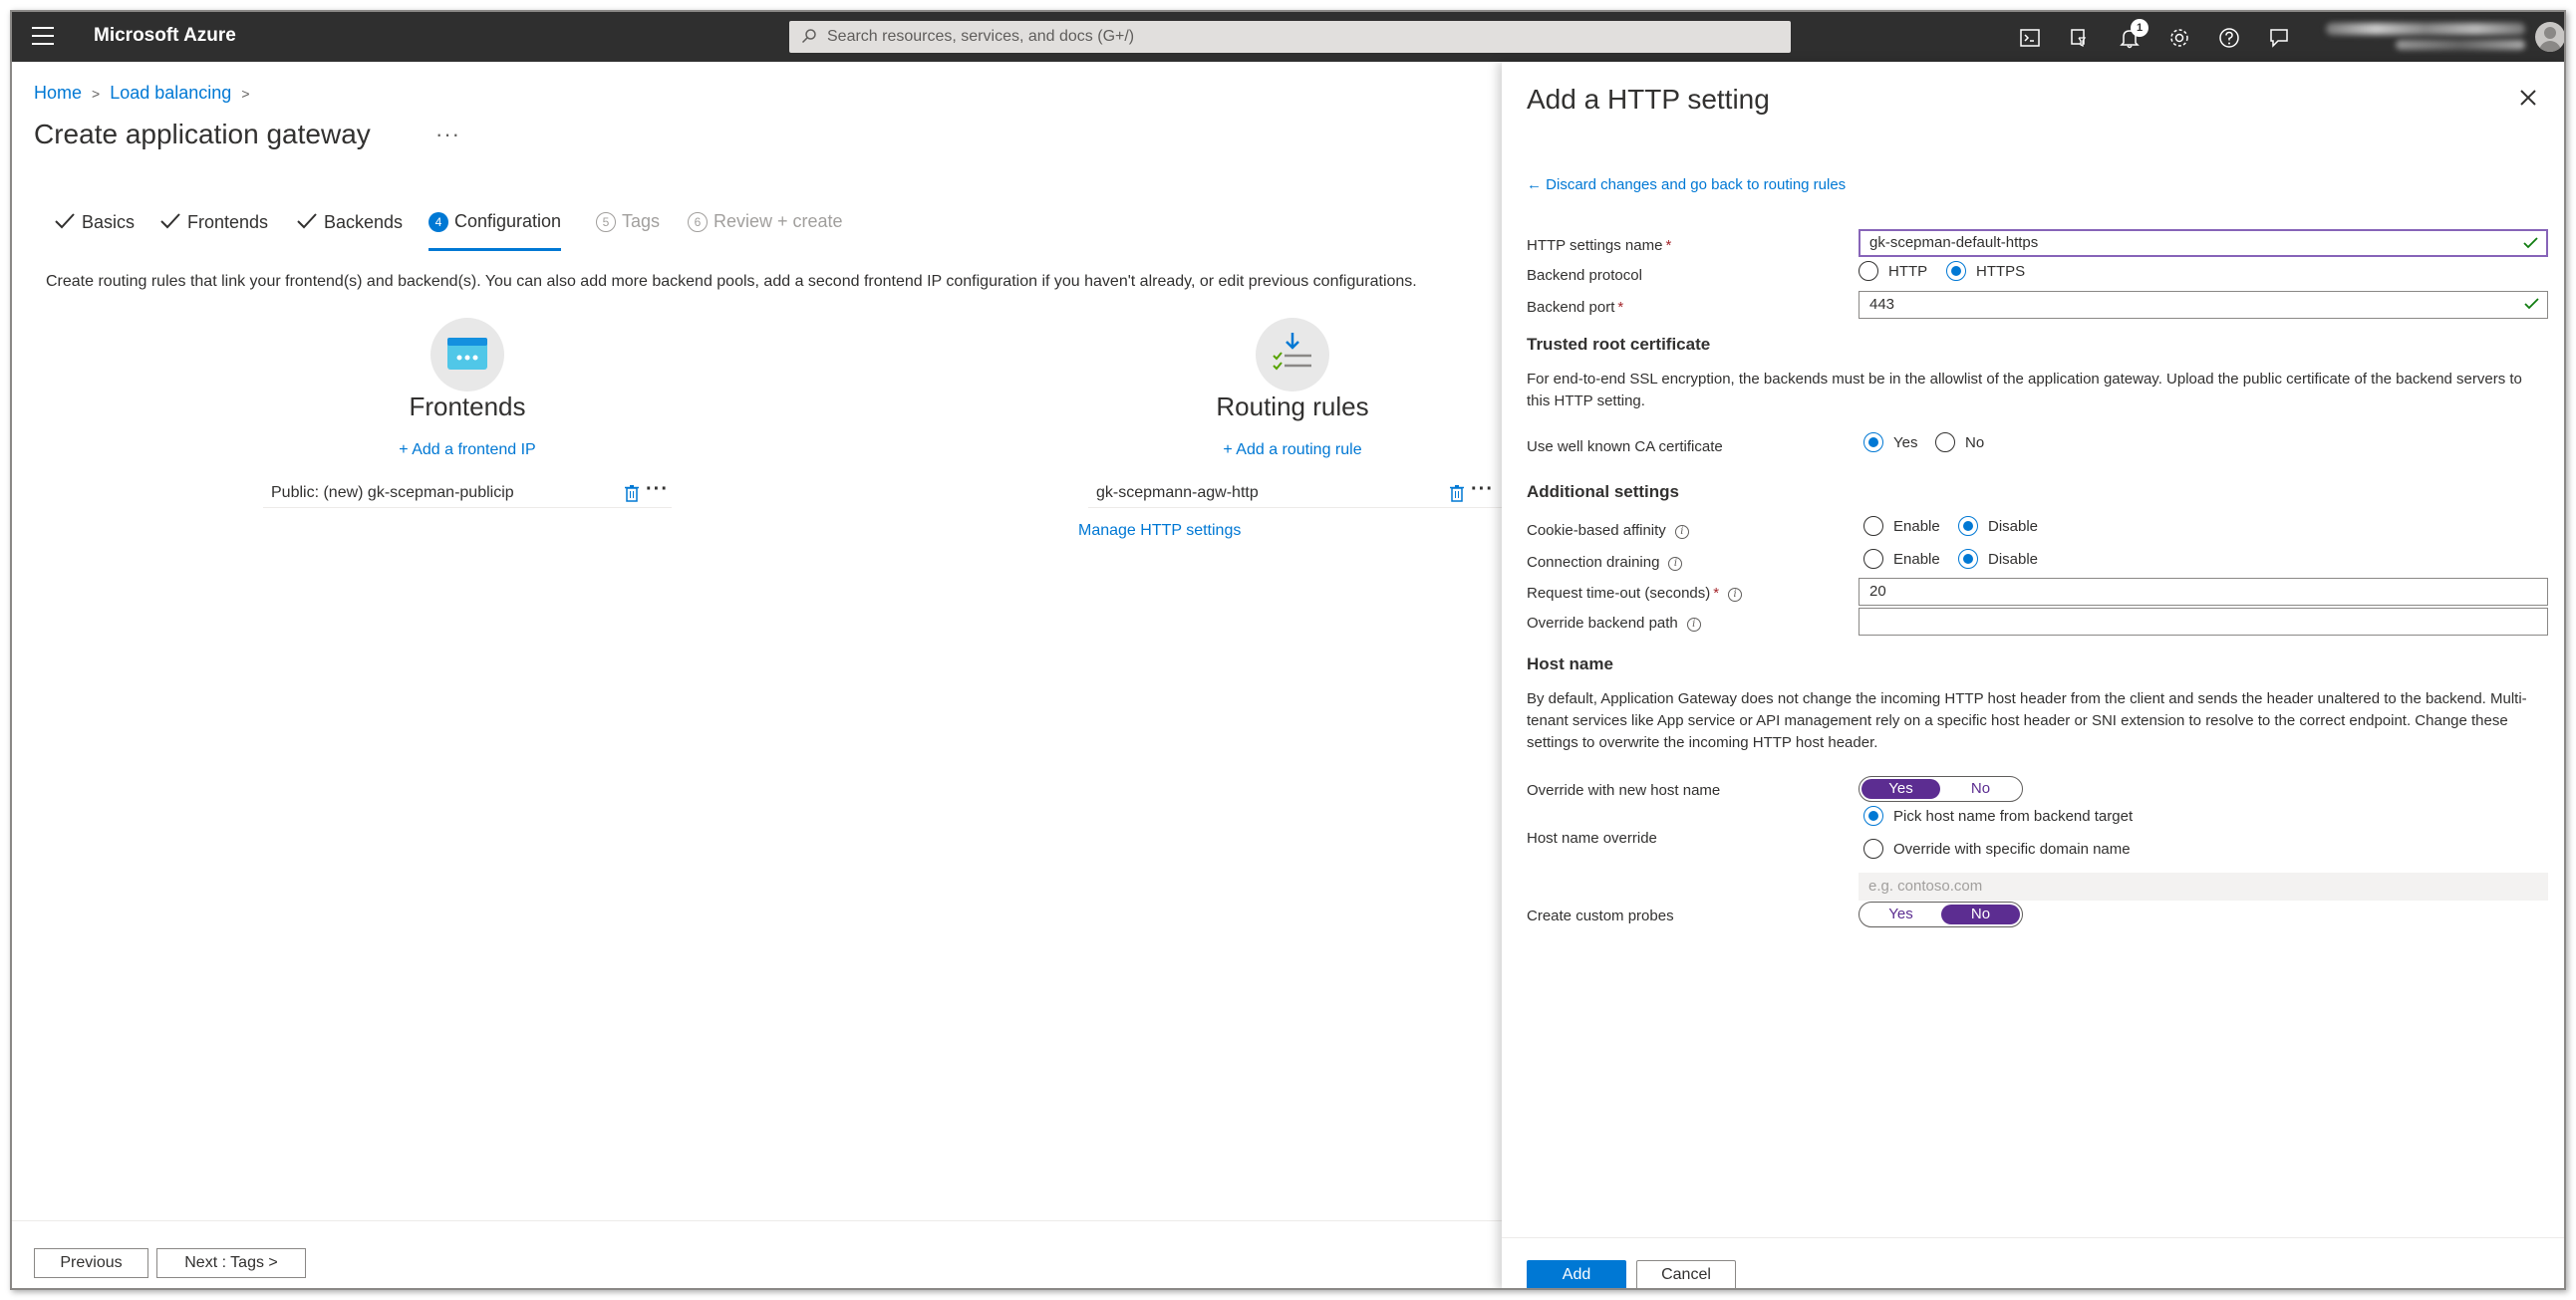 Image resolution: width=2576 pixels, height=1300 pixels. I want to click on account-info-blurred, so click(2420, 37).